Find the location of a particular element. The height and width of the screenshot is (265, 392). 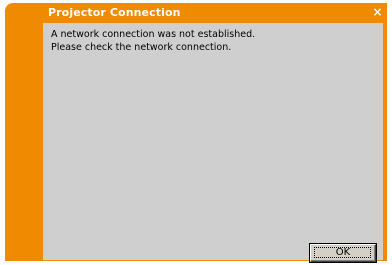

dialog-title: Projector Connection is located at coordinates (114, 12).